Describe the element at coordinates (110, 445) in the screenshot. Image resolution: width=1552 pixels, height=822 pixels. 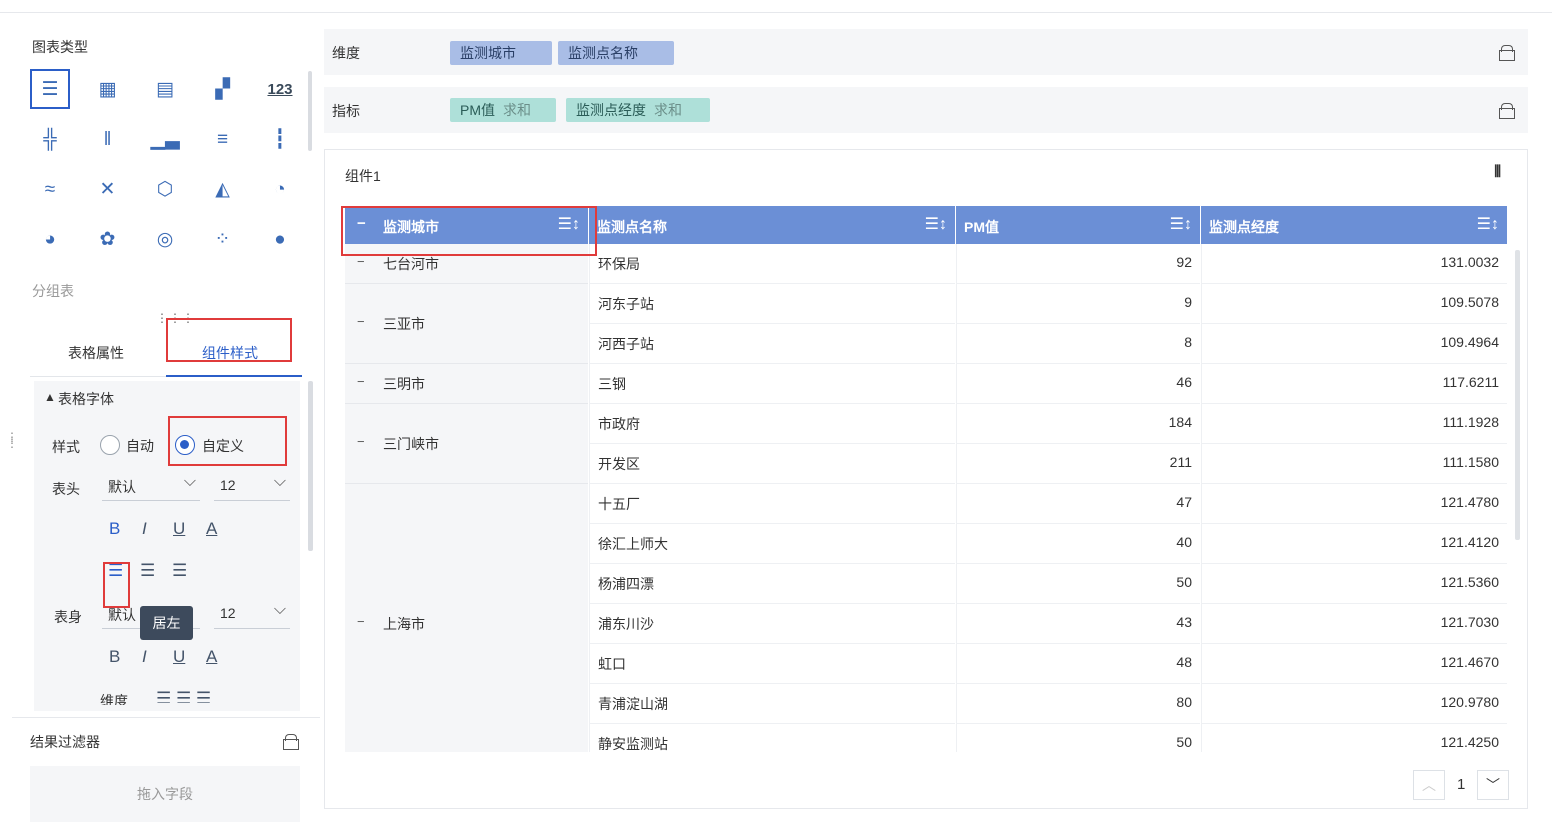
I see `radio-auto` at that location.